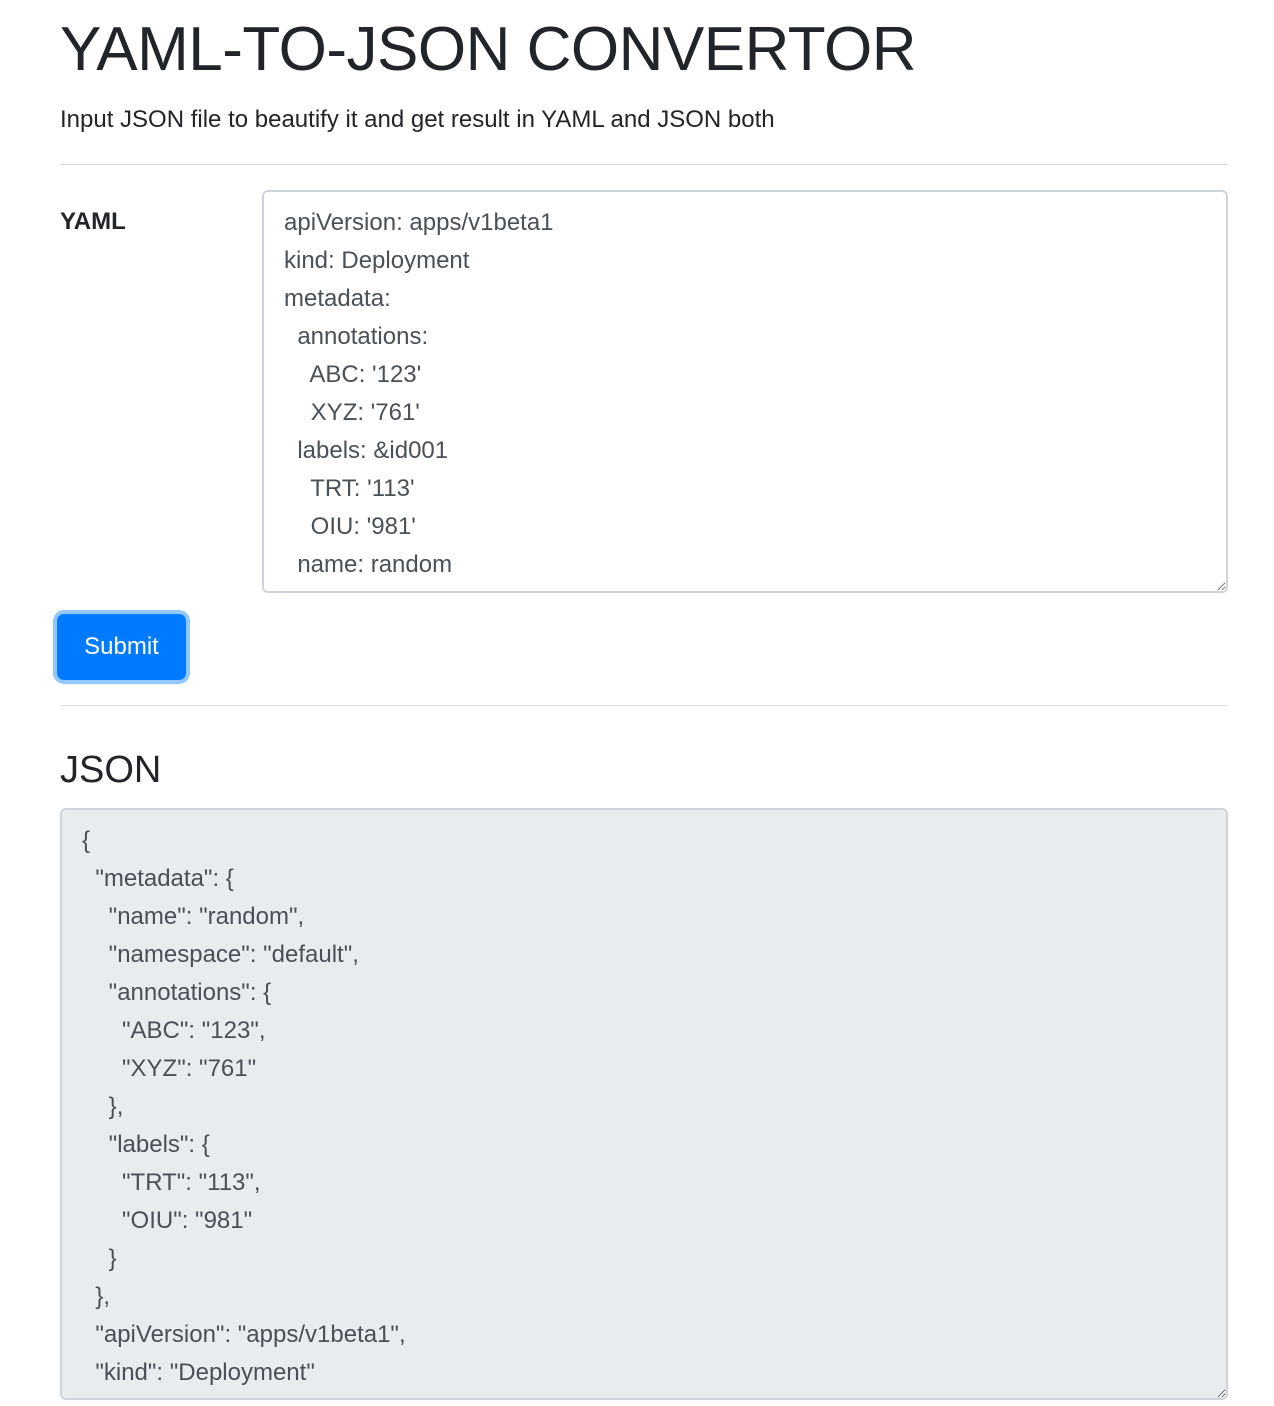 This screenshot has height=1406, width=1274. I want to click on header-divider, so click(644, 164).